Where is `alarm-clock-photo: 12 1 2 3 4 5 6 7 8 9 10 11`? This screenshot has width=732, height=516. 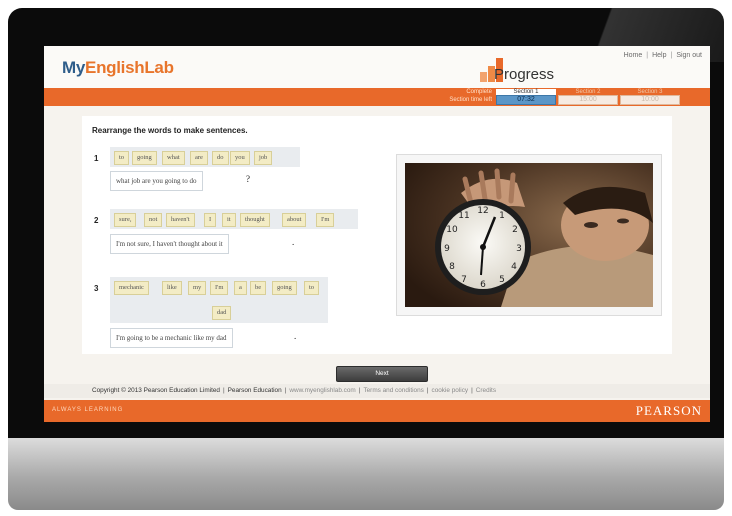 alarm-clock-photo: 12 1 2 3 4 5 6 7 8 9 10 11 is located at coordinates (529, 235).